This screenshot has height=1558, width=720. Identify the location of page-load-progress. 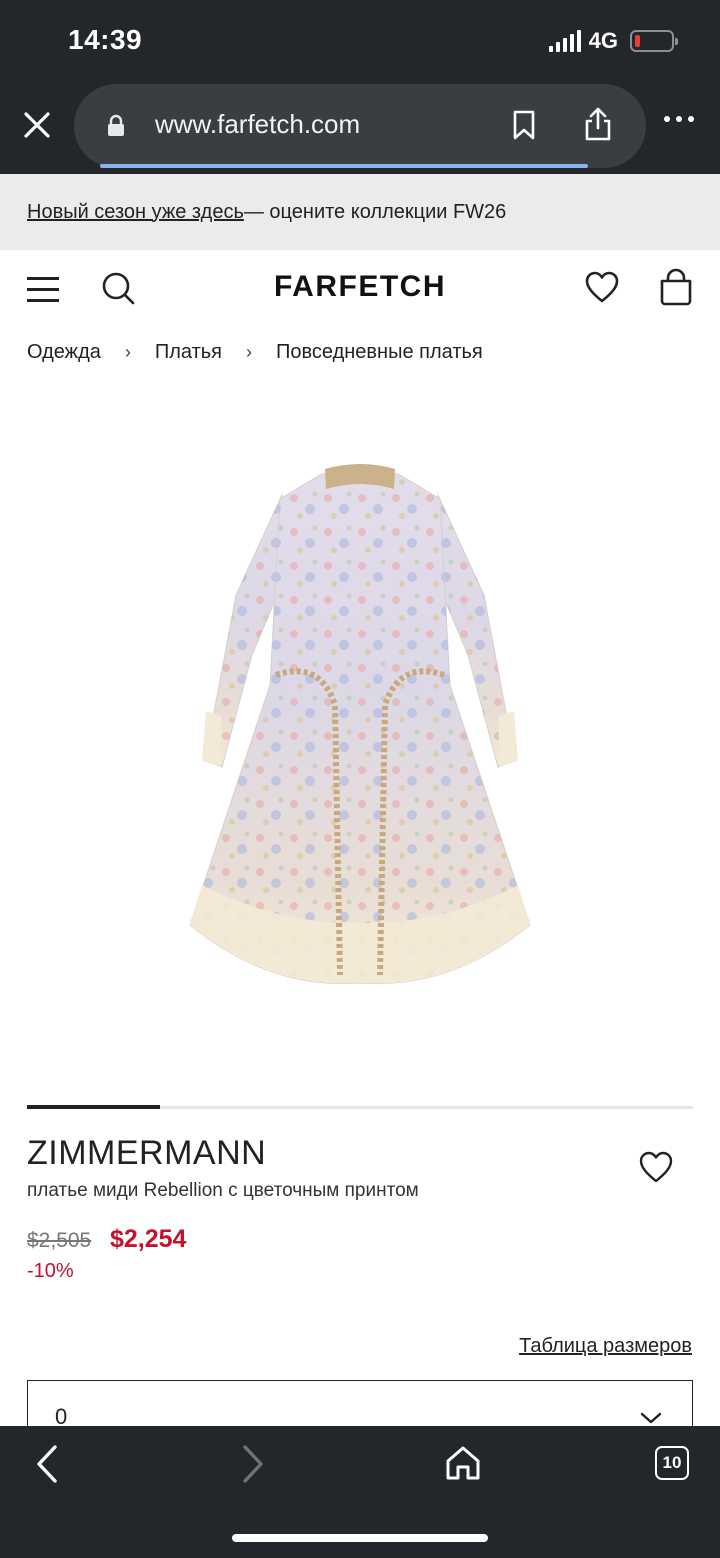
(344, 166).